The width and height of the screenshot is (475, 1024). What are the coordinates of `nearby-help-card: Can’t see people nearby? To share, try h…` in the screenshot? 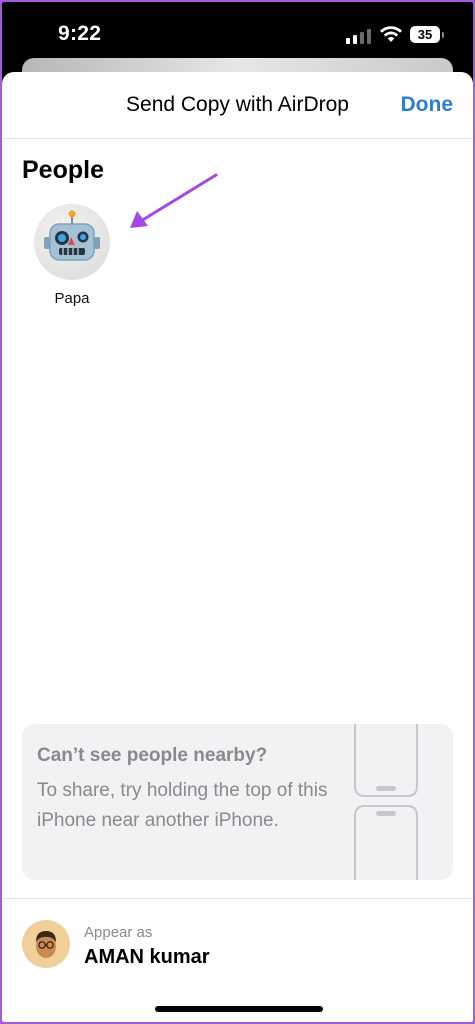 It's located at (237, 802).